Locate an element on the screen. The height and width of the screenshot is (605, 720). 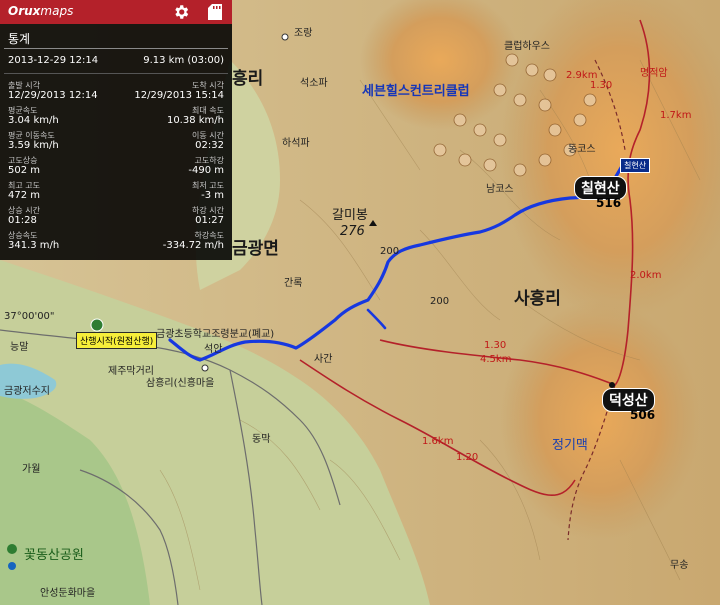
stat-value: 02:32 is located at coordinates (209, 145).